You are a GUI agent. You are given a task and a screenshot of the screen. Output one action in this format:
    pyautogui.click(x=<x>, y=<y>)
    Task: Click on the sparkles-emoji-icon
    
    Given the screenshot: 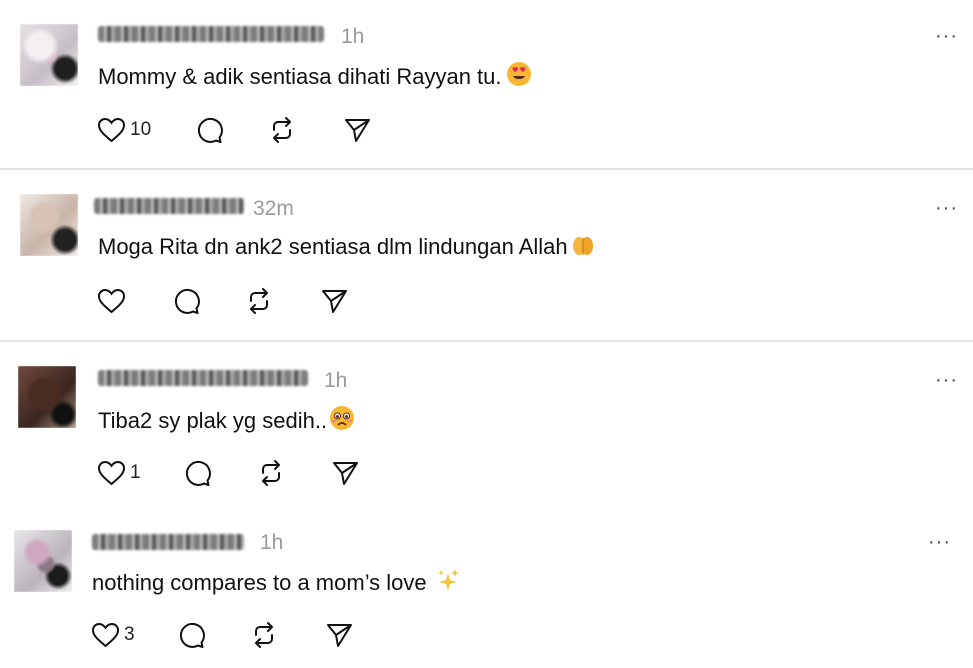 What is the action you would take?
    pyautogui.click(x=448, y=580)
    